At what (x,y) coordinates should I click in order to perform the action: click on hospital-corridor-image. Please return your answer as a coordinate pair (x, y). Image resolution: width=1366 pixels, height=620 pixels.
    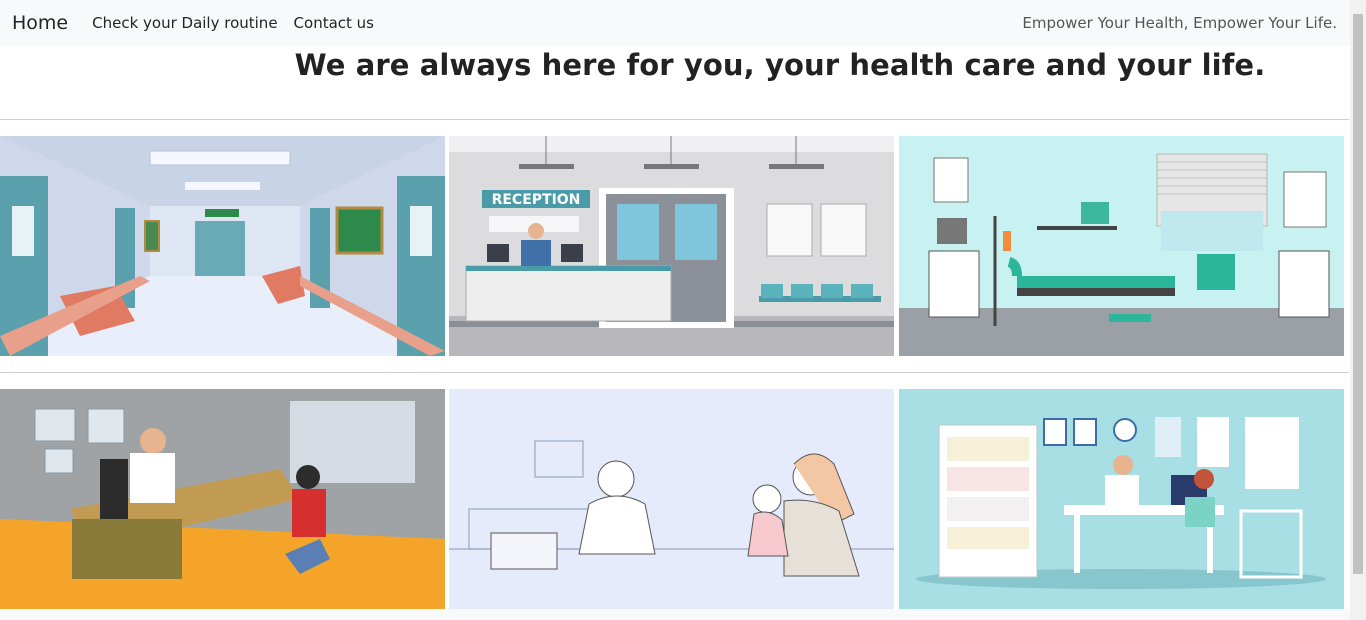
    Looking at the image, I should click on (222, 246).